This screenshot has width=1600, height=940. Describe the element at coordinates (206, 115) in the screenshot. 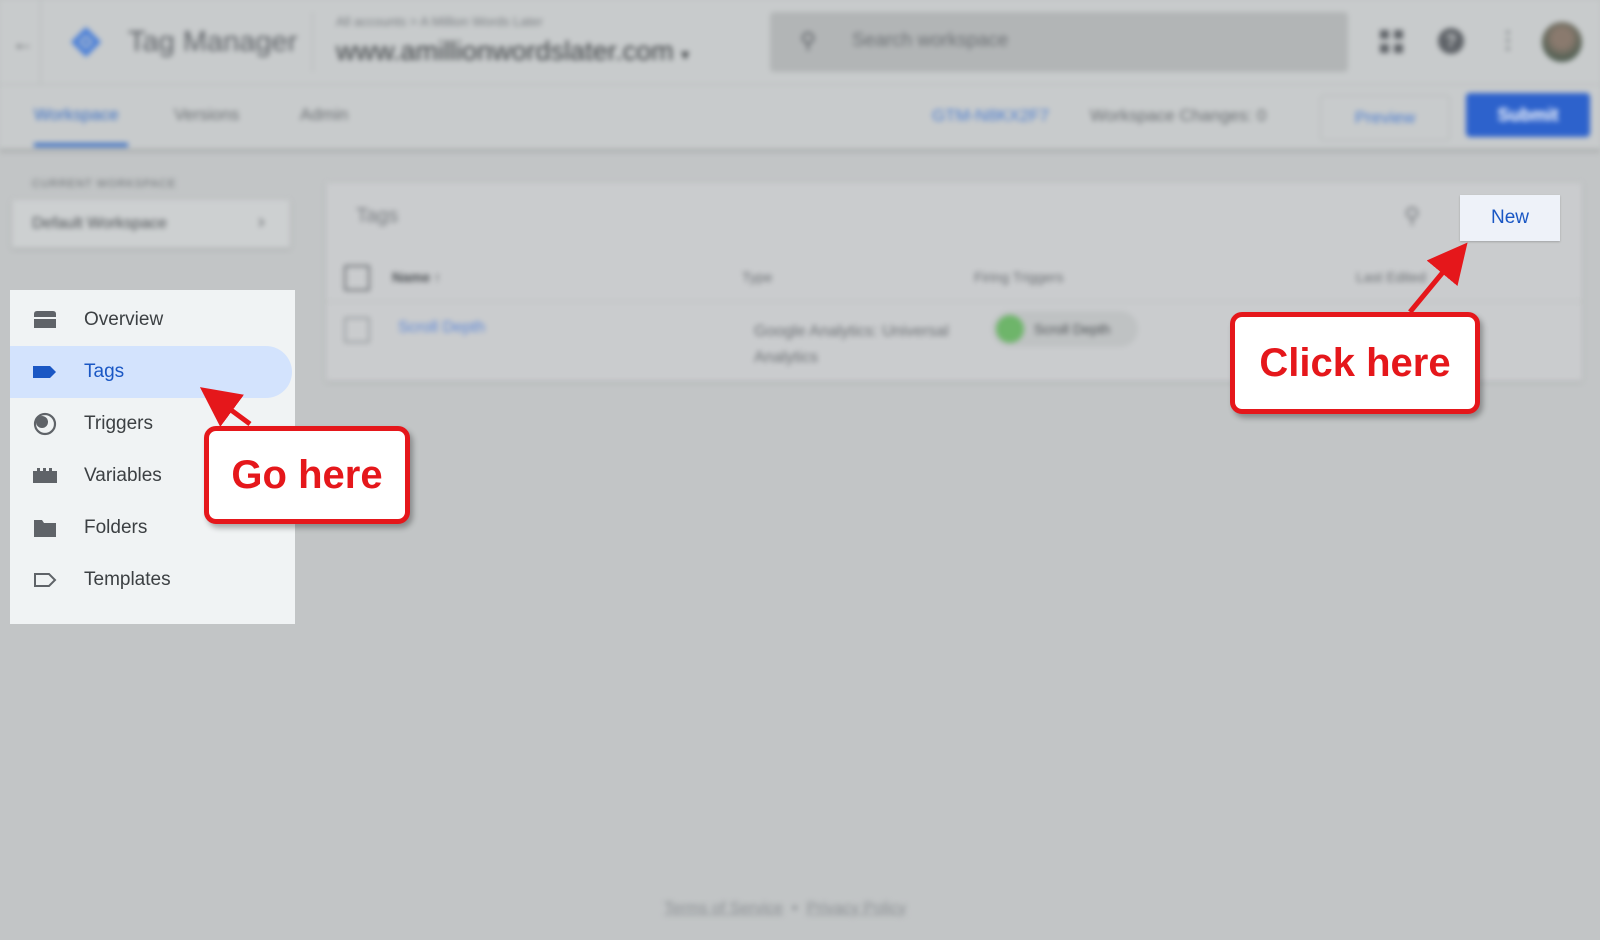

I see `tab-versions: Versions` at that location.